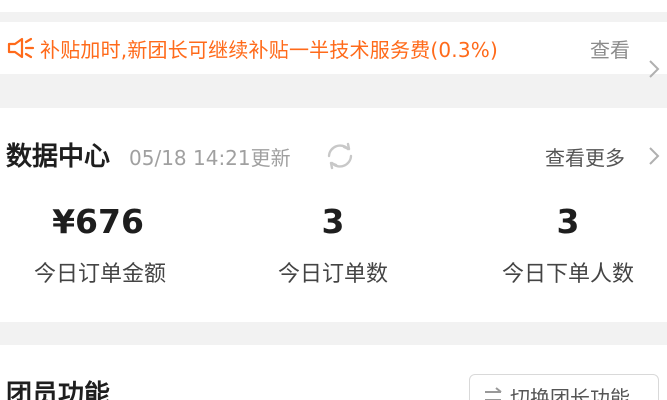 This screenshot has width=667, height=400. Describe the element at coordinates (570, 393) in the screenshot. I see `switch-leader-label: 切换团长功能` at that location.